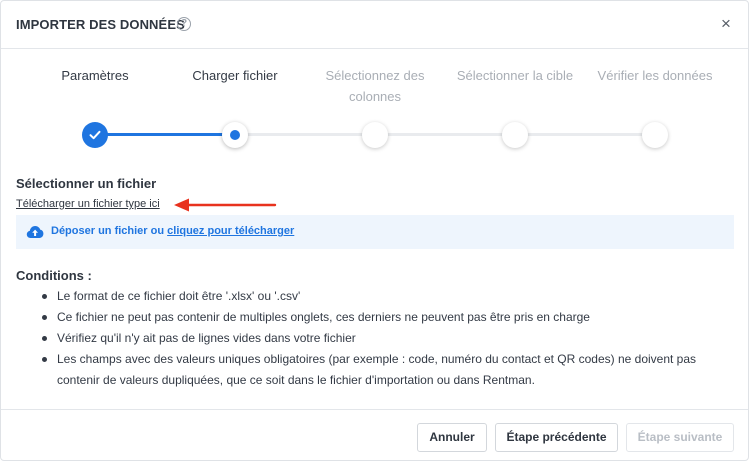 The image size is (749, 461). What do you see at coordinates (375, 96) in the screenshot?
I see `step-label-line: colonnes` at bounding box center [375, 96].